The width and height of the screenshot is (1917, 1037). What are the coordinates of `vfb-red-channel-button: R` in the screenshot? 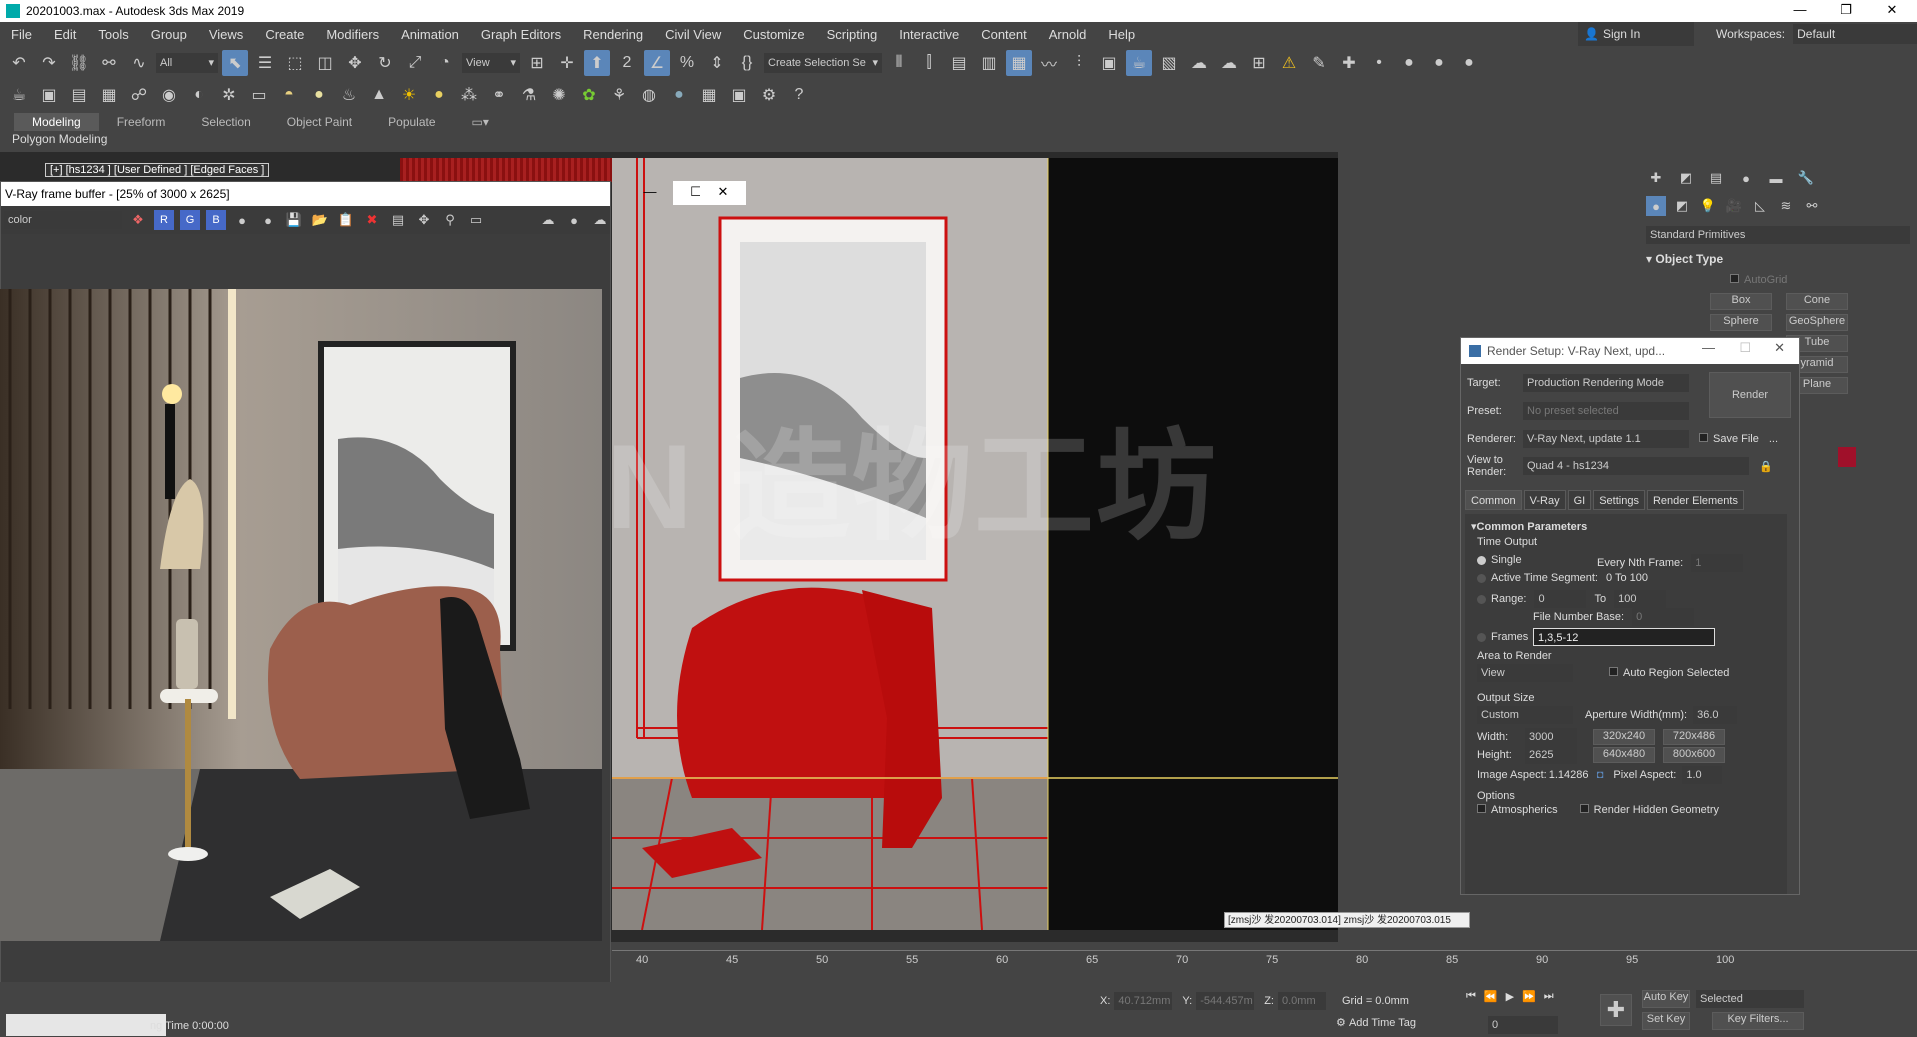 It's located at (164, 220).